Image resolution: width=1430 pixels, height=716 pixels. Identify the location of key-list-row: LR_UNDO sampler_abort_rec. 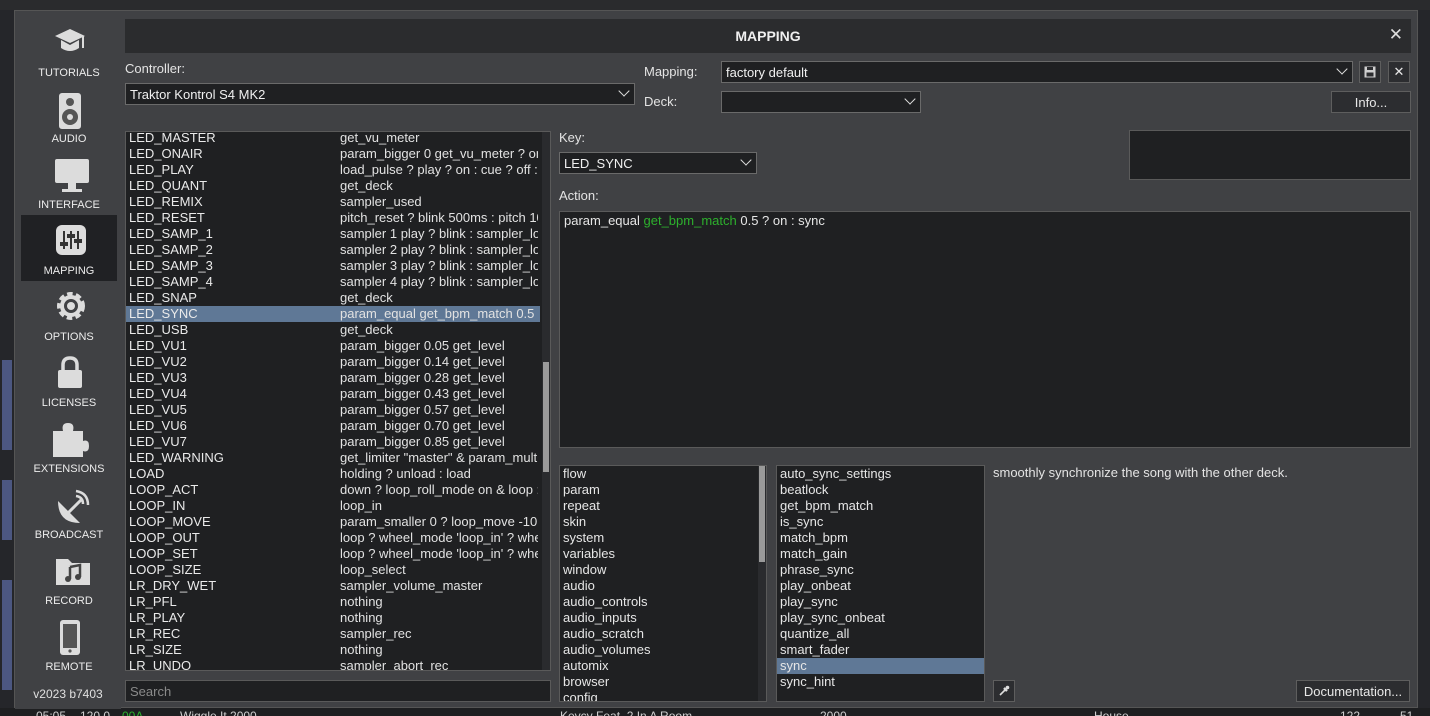
(333, 664).